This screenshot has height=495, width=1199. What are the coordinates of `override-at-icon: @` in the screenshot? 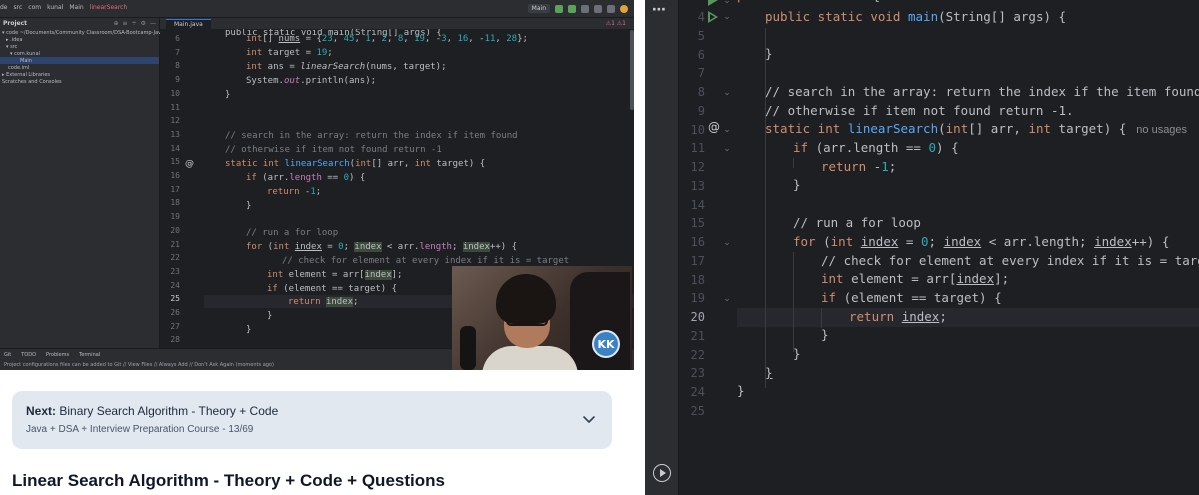 It's located at (714, 127).